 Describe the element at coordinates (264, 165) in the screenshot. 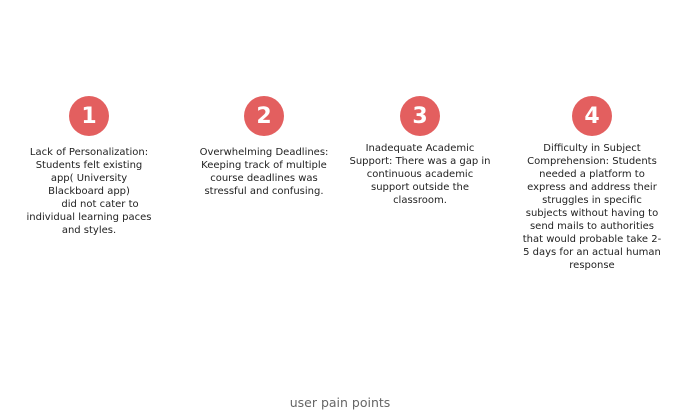

I see `description-line: Keeping track of multiple` at that location.